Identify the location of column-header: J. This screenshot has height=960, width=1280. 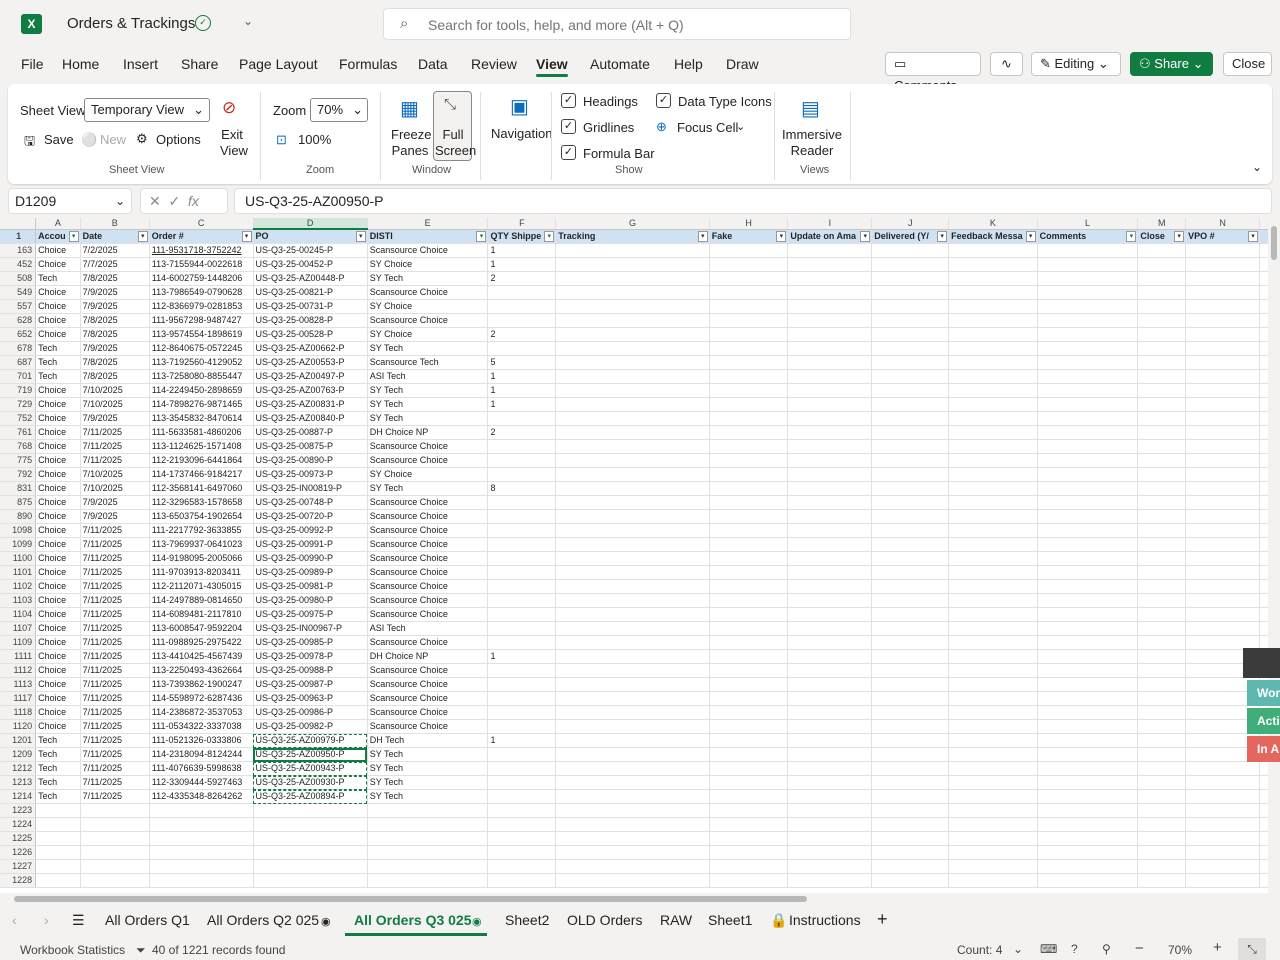
(910, 224).